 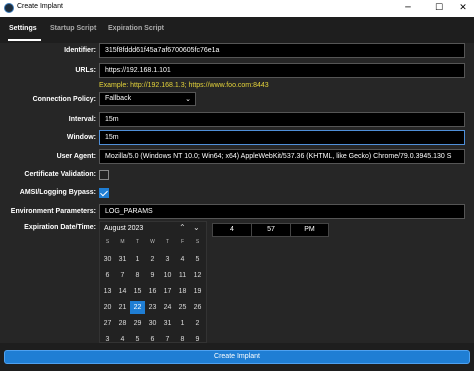 I want to click on chevron-up-icon: ⌃, so click(x=182, y=227).